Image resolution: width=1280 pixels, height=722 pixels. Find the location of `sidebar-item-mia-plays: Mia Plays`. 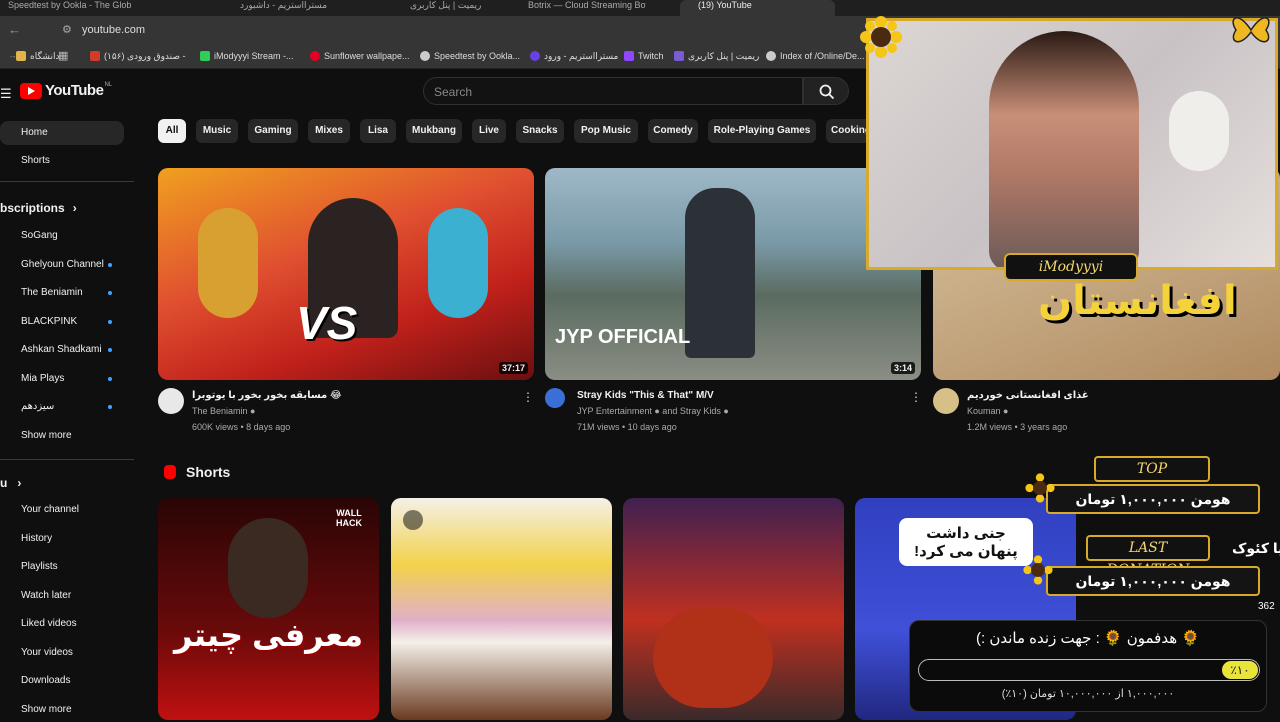

sidebar-item-mia-plays: Mia Plays is located at coordinates (62, 379).